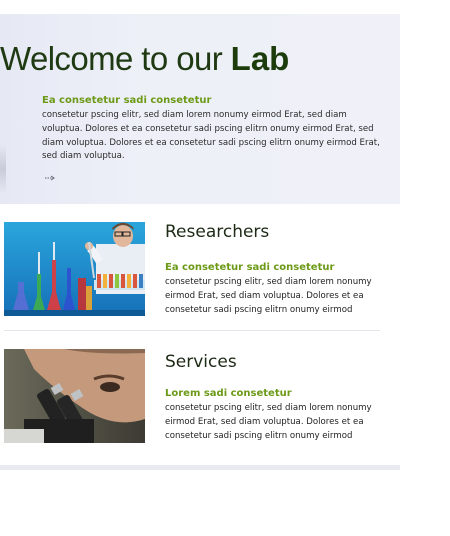 Image resolution: width=450 pixels, height=536 pixels. Describe the element at coordinates (115, 58) in the screenshot. I see `hero-title-light: Welcome to our` at that location.